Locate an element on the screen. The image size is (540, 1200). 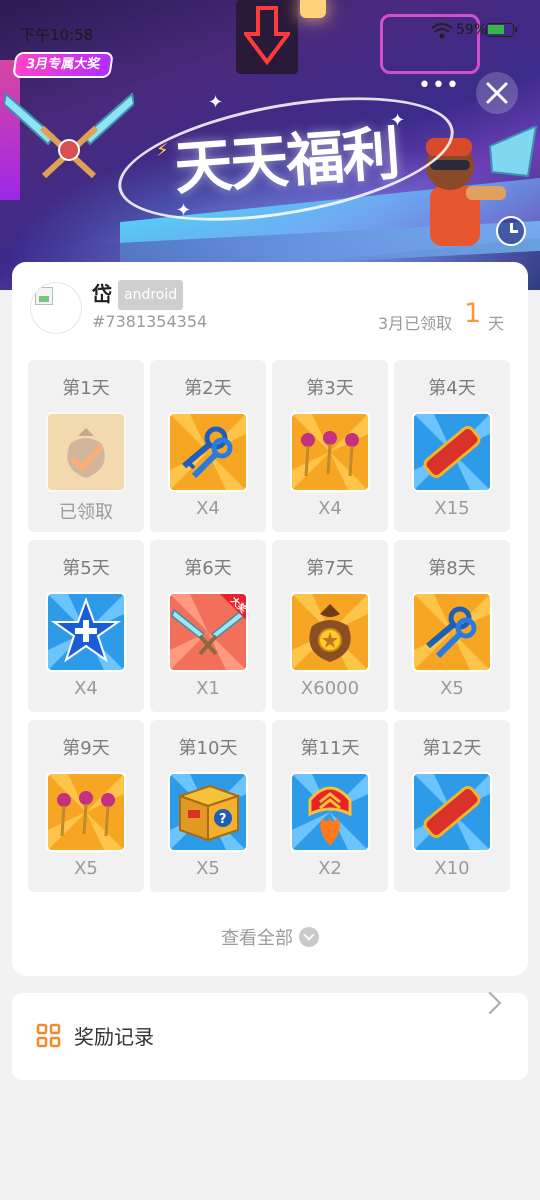
wifi-icon is located at coordinates (442, 31).